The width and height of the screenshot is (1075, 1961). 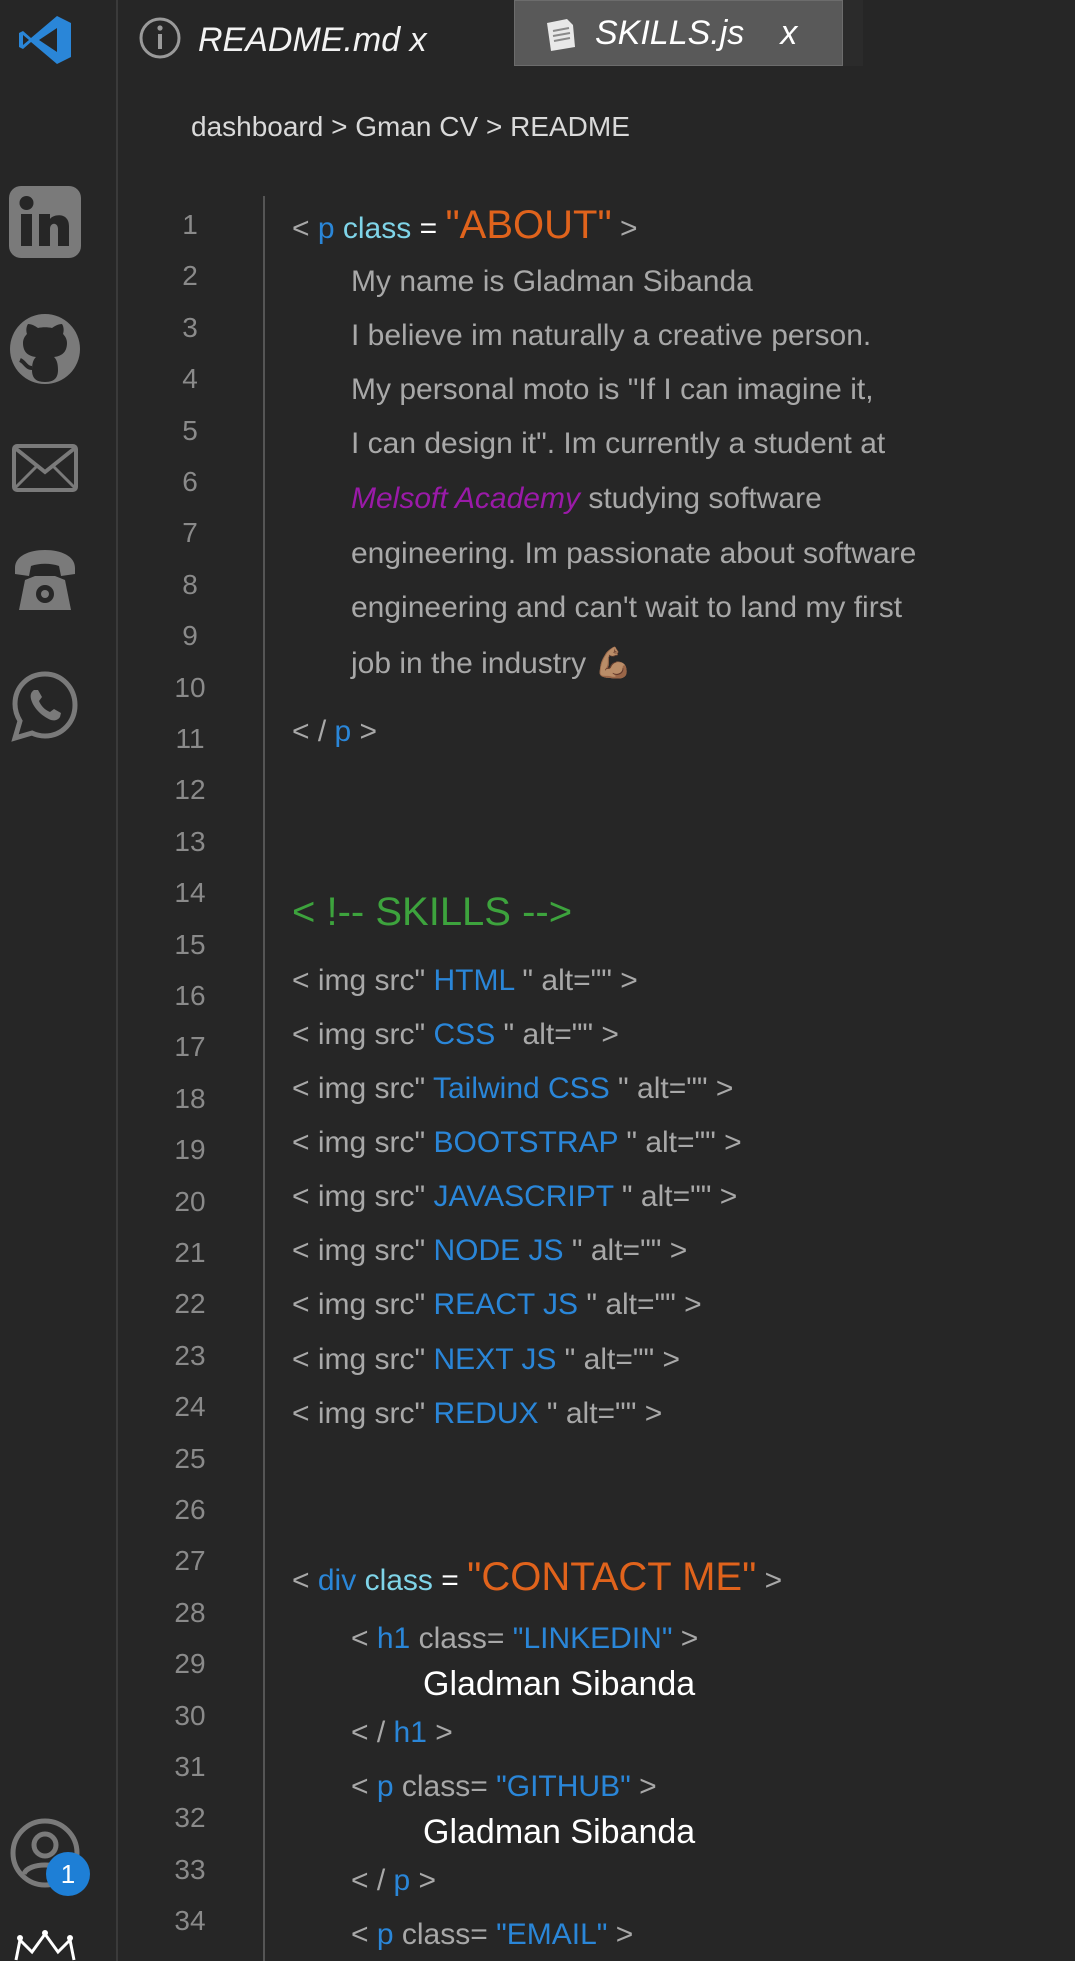 I want to click on line-number: 17, so click(x=190, y=1046).